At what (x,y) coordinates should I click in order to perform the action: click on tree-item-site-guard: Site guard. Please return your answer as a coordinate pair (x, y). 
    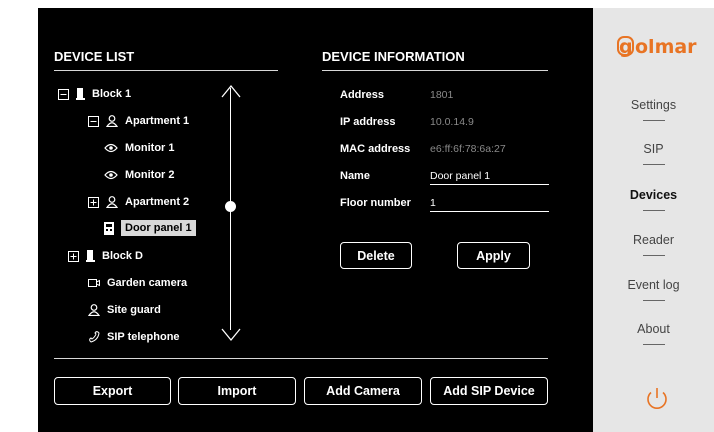
    Looking at the image, I should click on (124, 310).